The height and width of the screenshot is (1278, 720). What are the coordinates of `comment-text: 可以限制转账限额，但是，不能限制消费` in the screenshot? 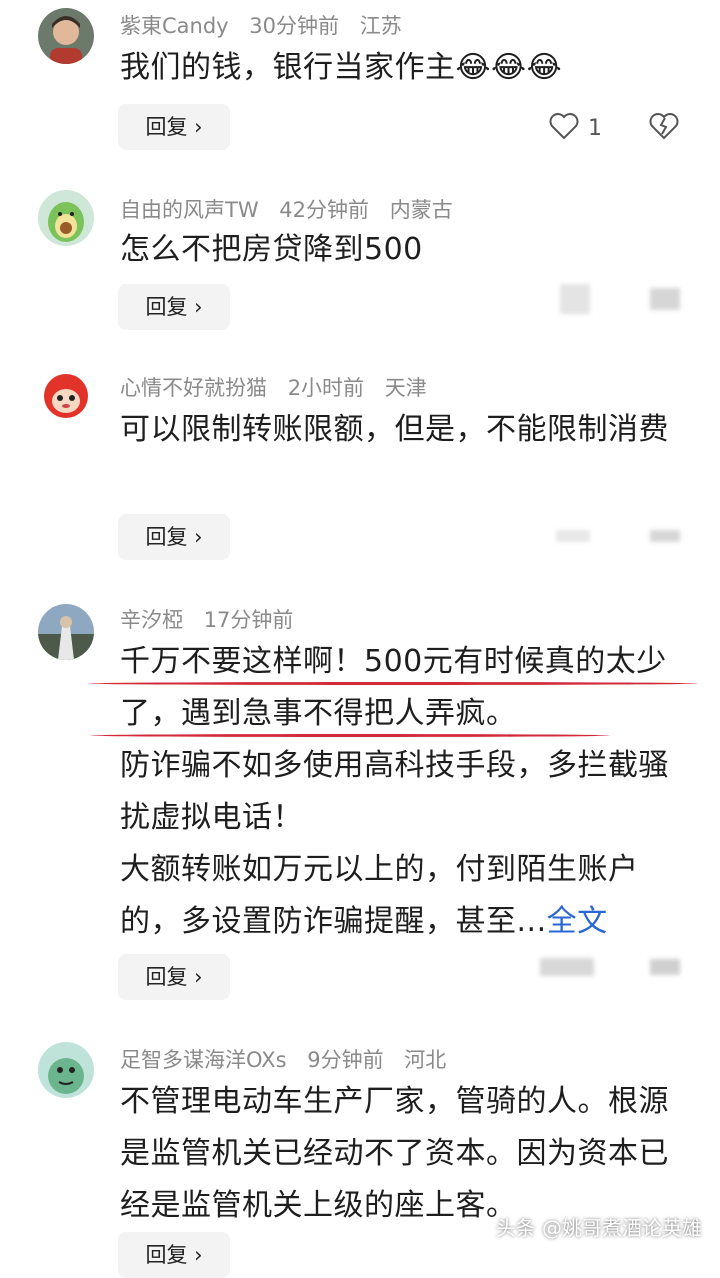 It's located at (394, 429).